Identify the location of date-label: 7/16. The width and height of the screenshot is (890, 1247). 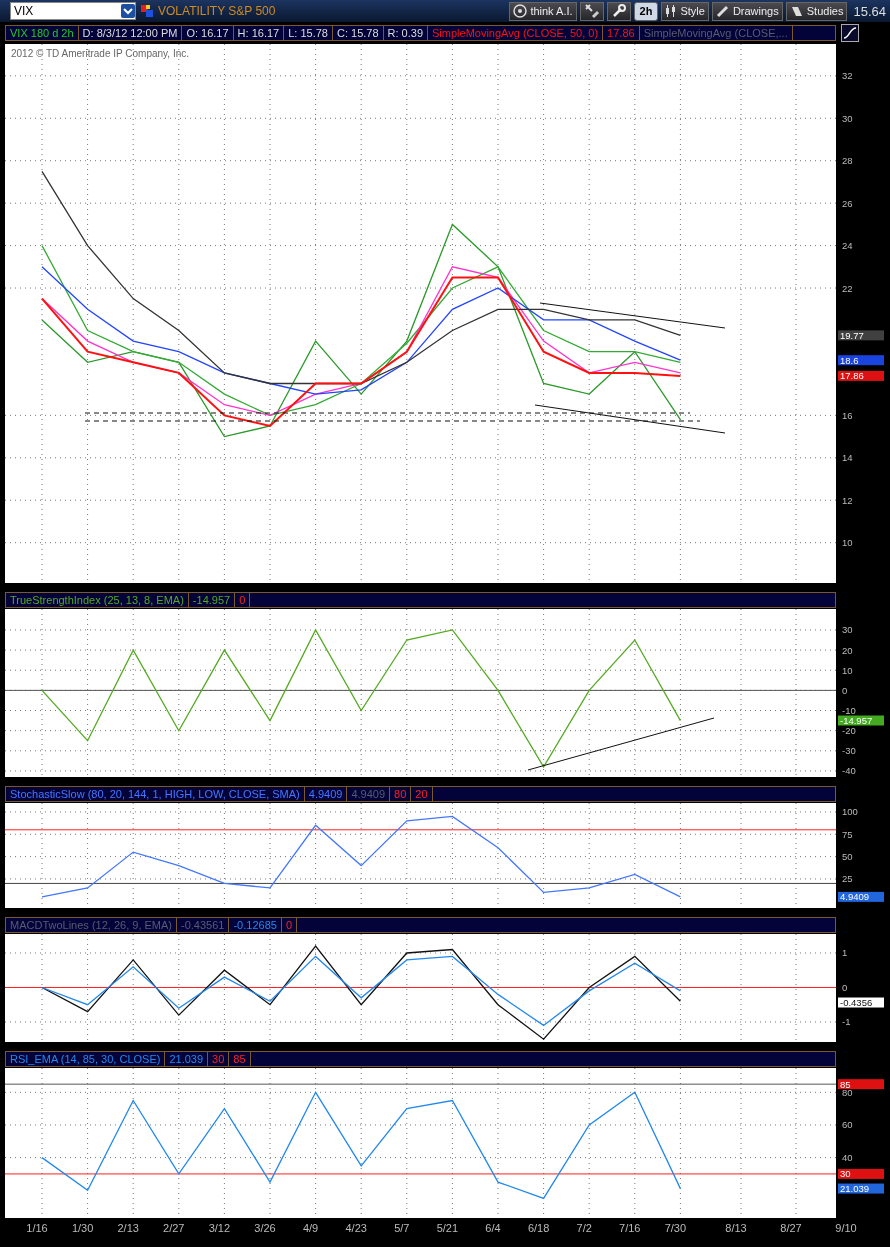
(630, 1228).